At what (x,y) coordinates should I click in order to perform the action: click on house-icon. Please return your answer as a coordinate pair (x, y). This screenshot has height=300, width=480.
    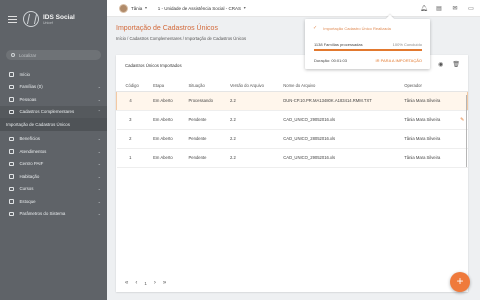
    Looking at the image, I should click on (11, 176).